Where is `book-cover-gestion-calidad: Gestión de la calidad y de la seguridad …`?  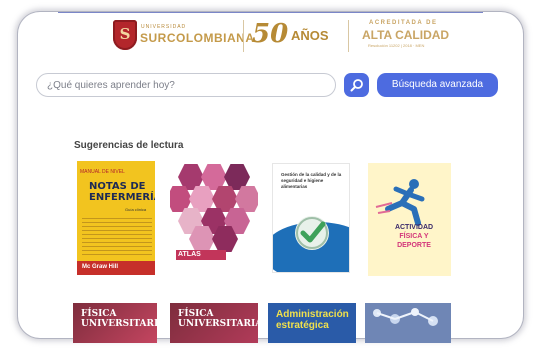
book-cover-gestion-calidad: Gestión de la calidad y de la seguridad … is located at coordinates (311, 218).